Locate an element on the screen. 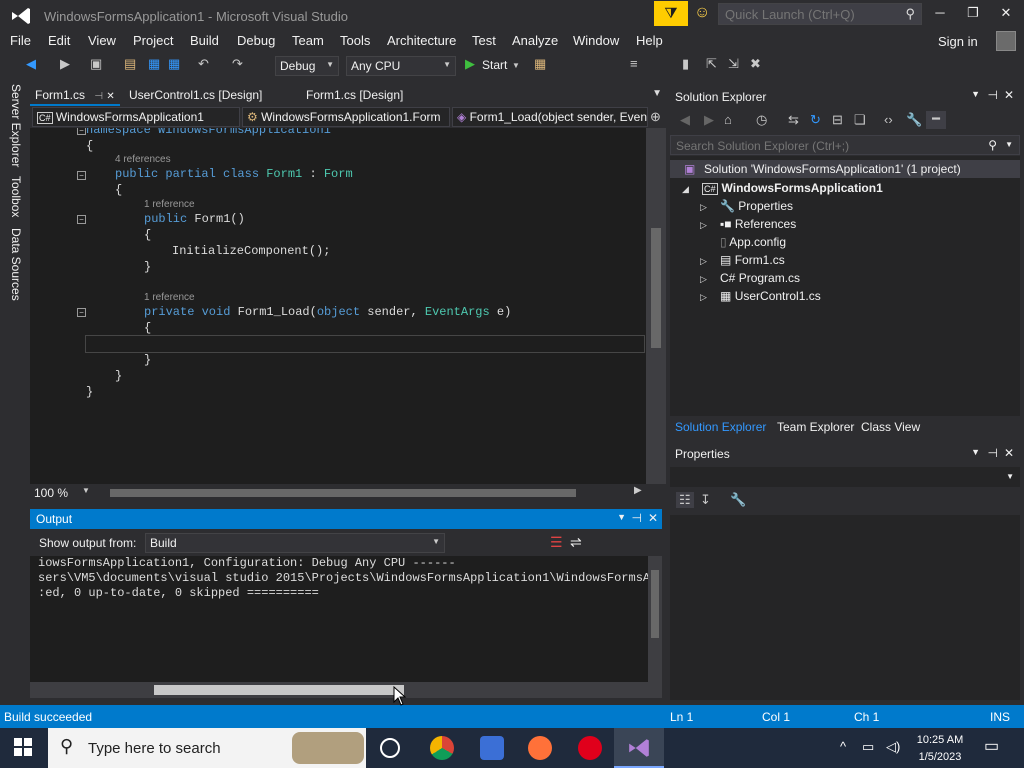  tab-team-explorer: Team Explorer is located at coordinates (815, 427).